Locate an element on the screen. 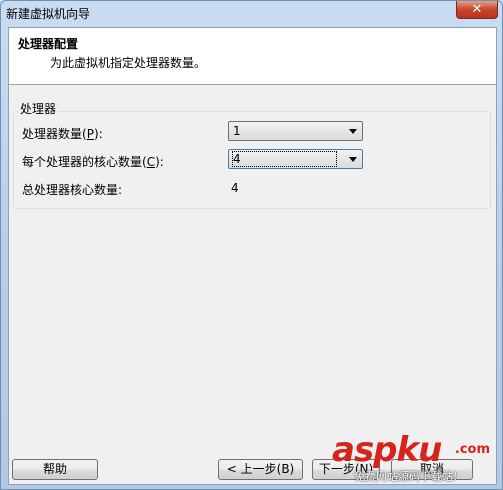 Image resolution: width=503 pixels, height=490 pixels. window-title: 新建虚拟机向导 is located at coordinates (48, 14).